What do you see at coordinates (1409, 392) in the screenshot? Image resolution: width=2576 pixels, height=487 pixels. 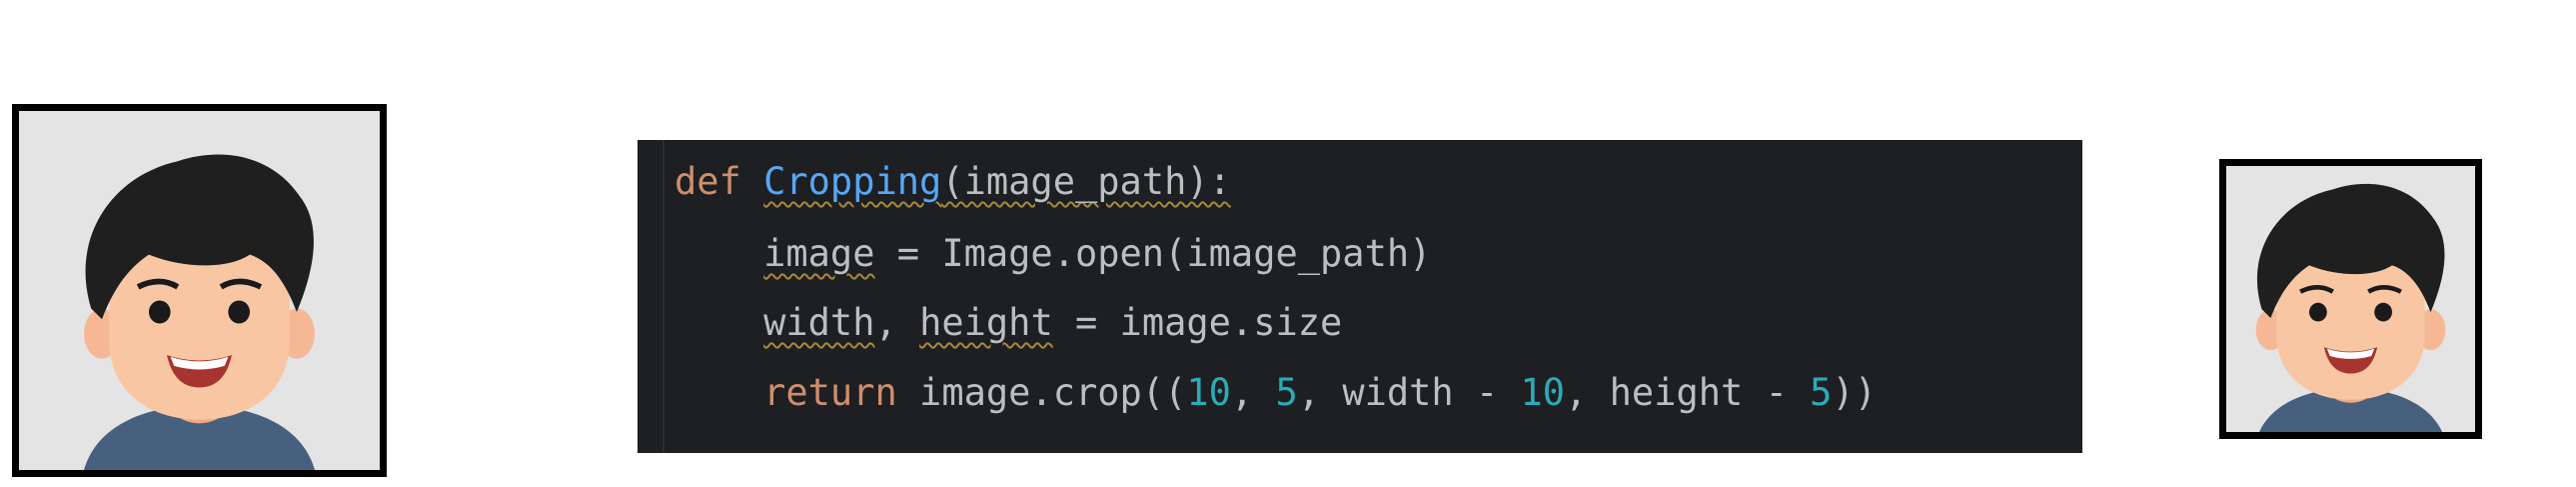 I see `code-token: , width -` at bounding box center [1409, 392].